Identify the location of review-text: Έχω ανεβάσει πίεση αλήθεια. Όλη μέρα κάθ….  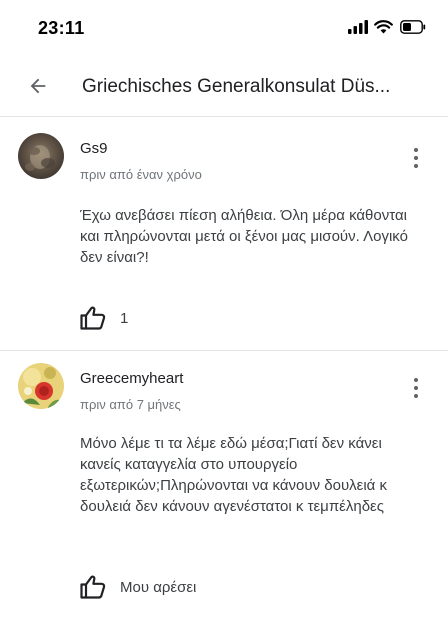
(244, 236).